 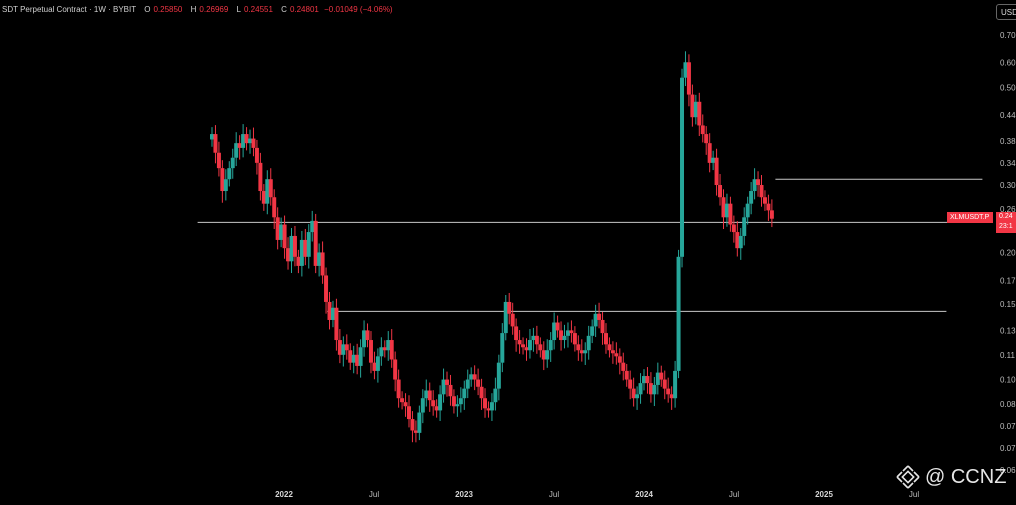 What do you see at coordinates (1008, 280) in the screenshot?
I see `price-tick-label: 0.17` at bounding box center [1008, 280].